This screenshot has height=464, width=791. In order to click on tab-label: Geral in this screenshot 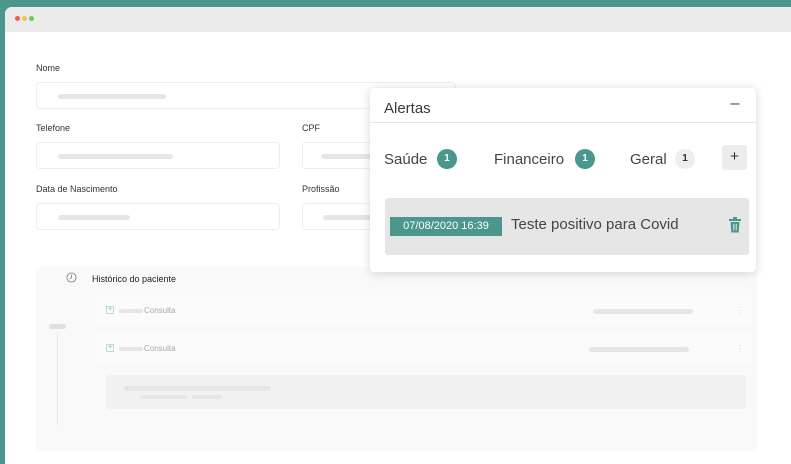, I will do `click(648, 159)`.